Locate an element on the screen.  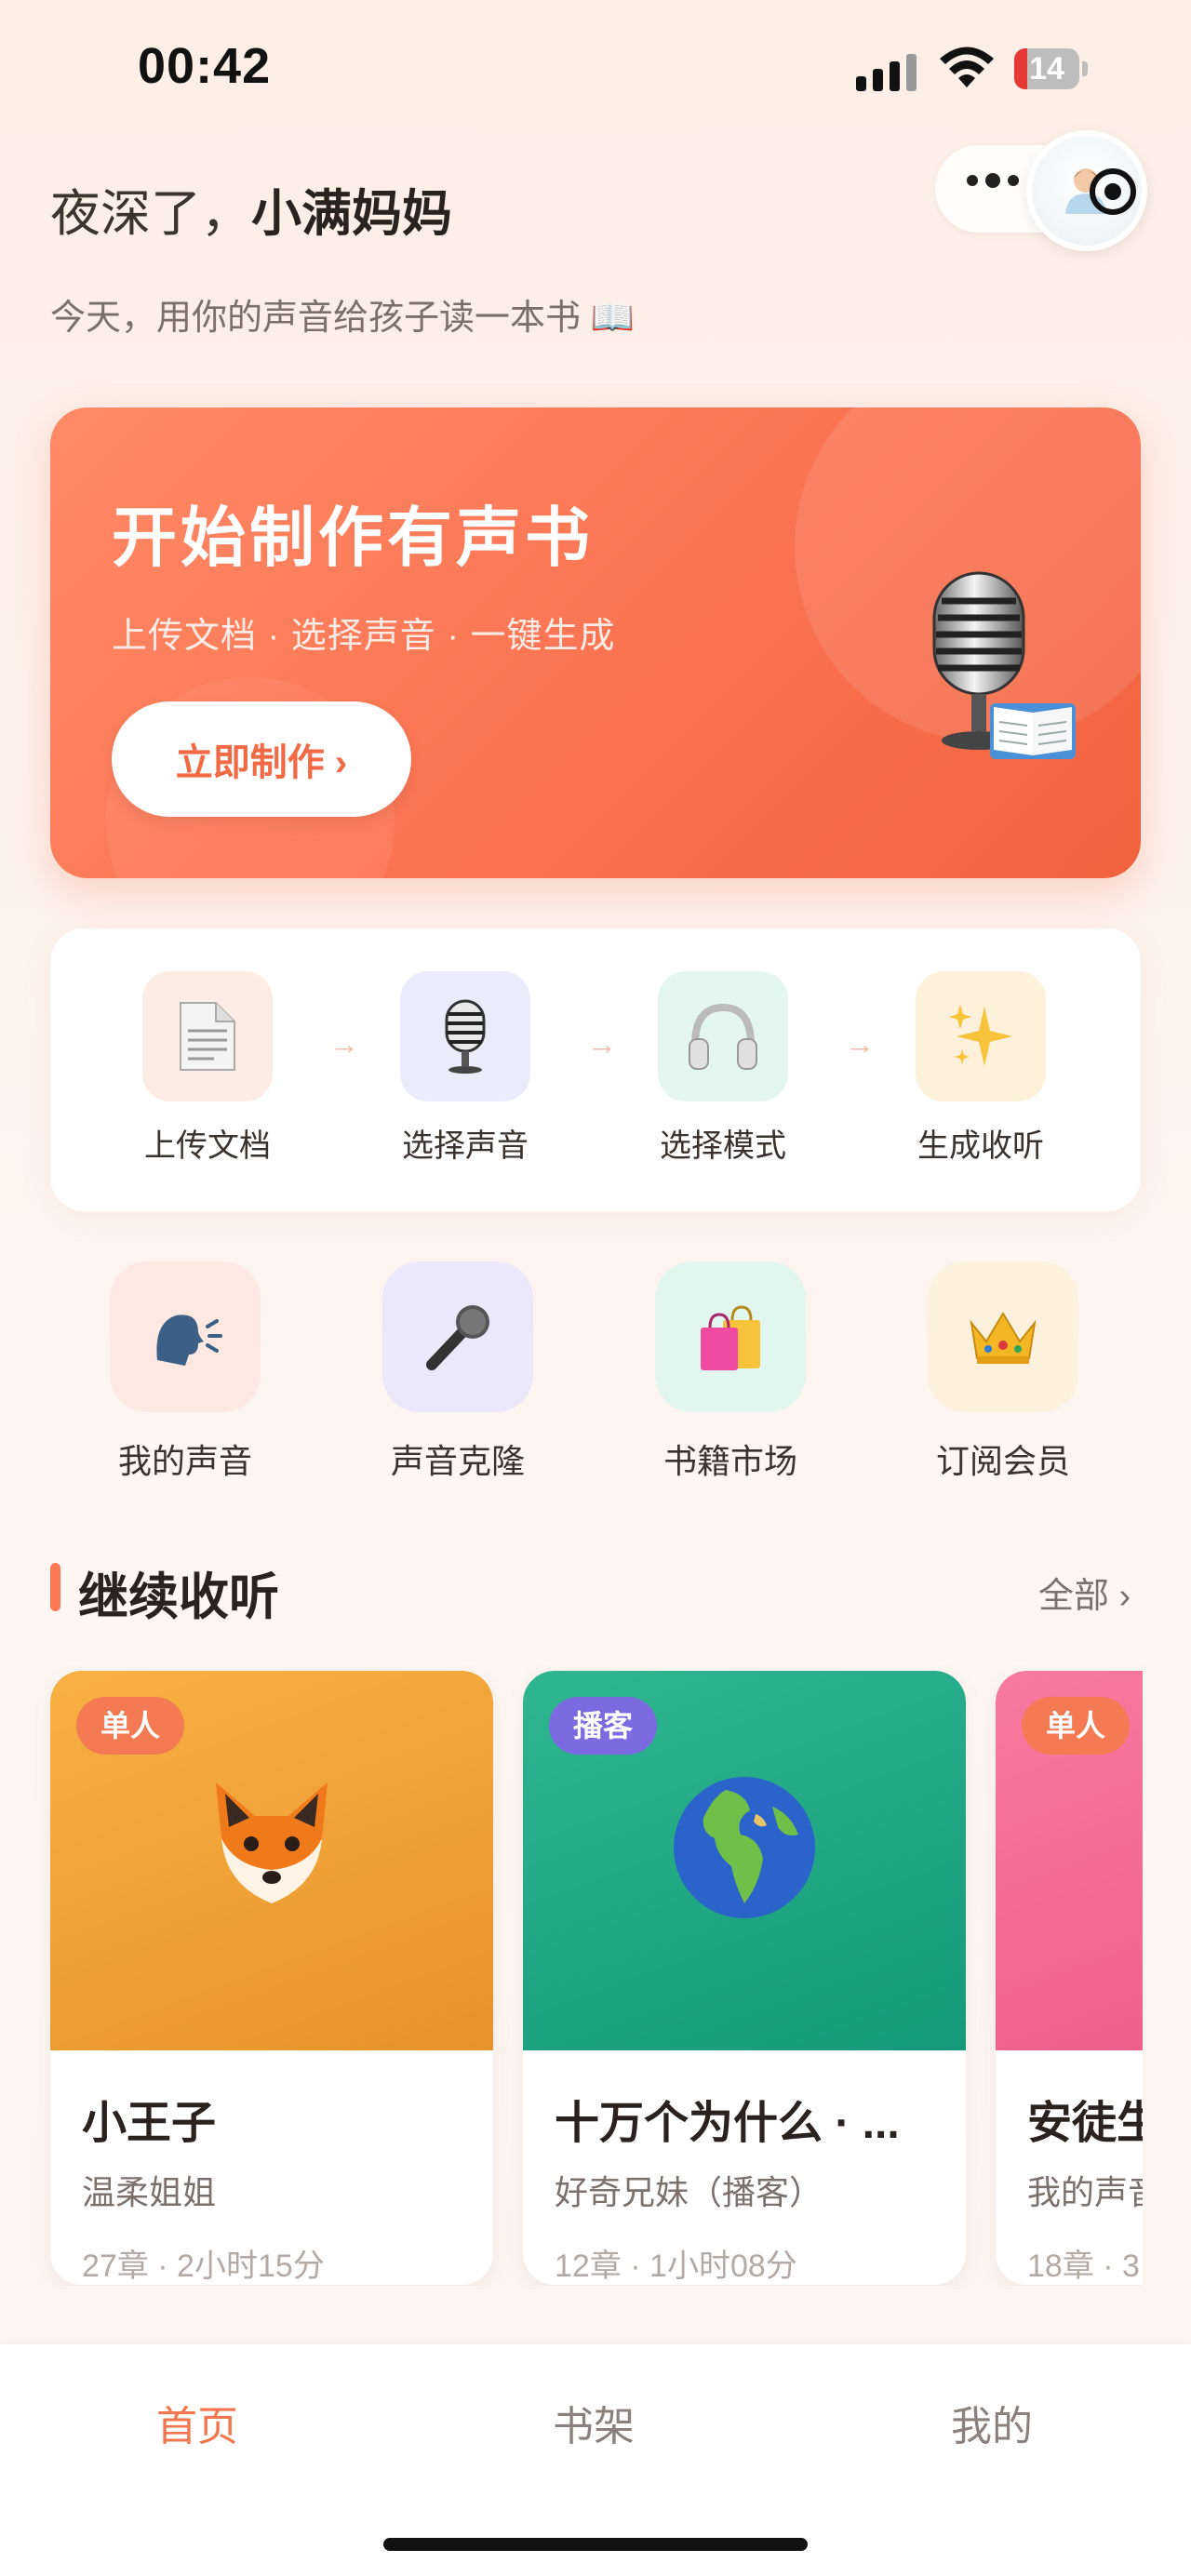
step-upload-document: 上传文档 is located at coordinates (207, 1068).